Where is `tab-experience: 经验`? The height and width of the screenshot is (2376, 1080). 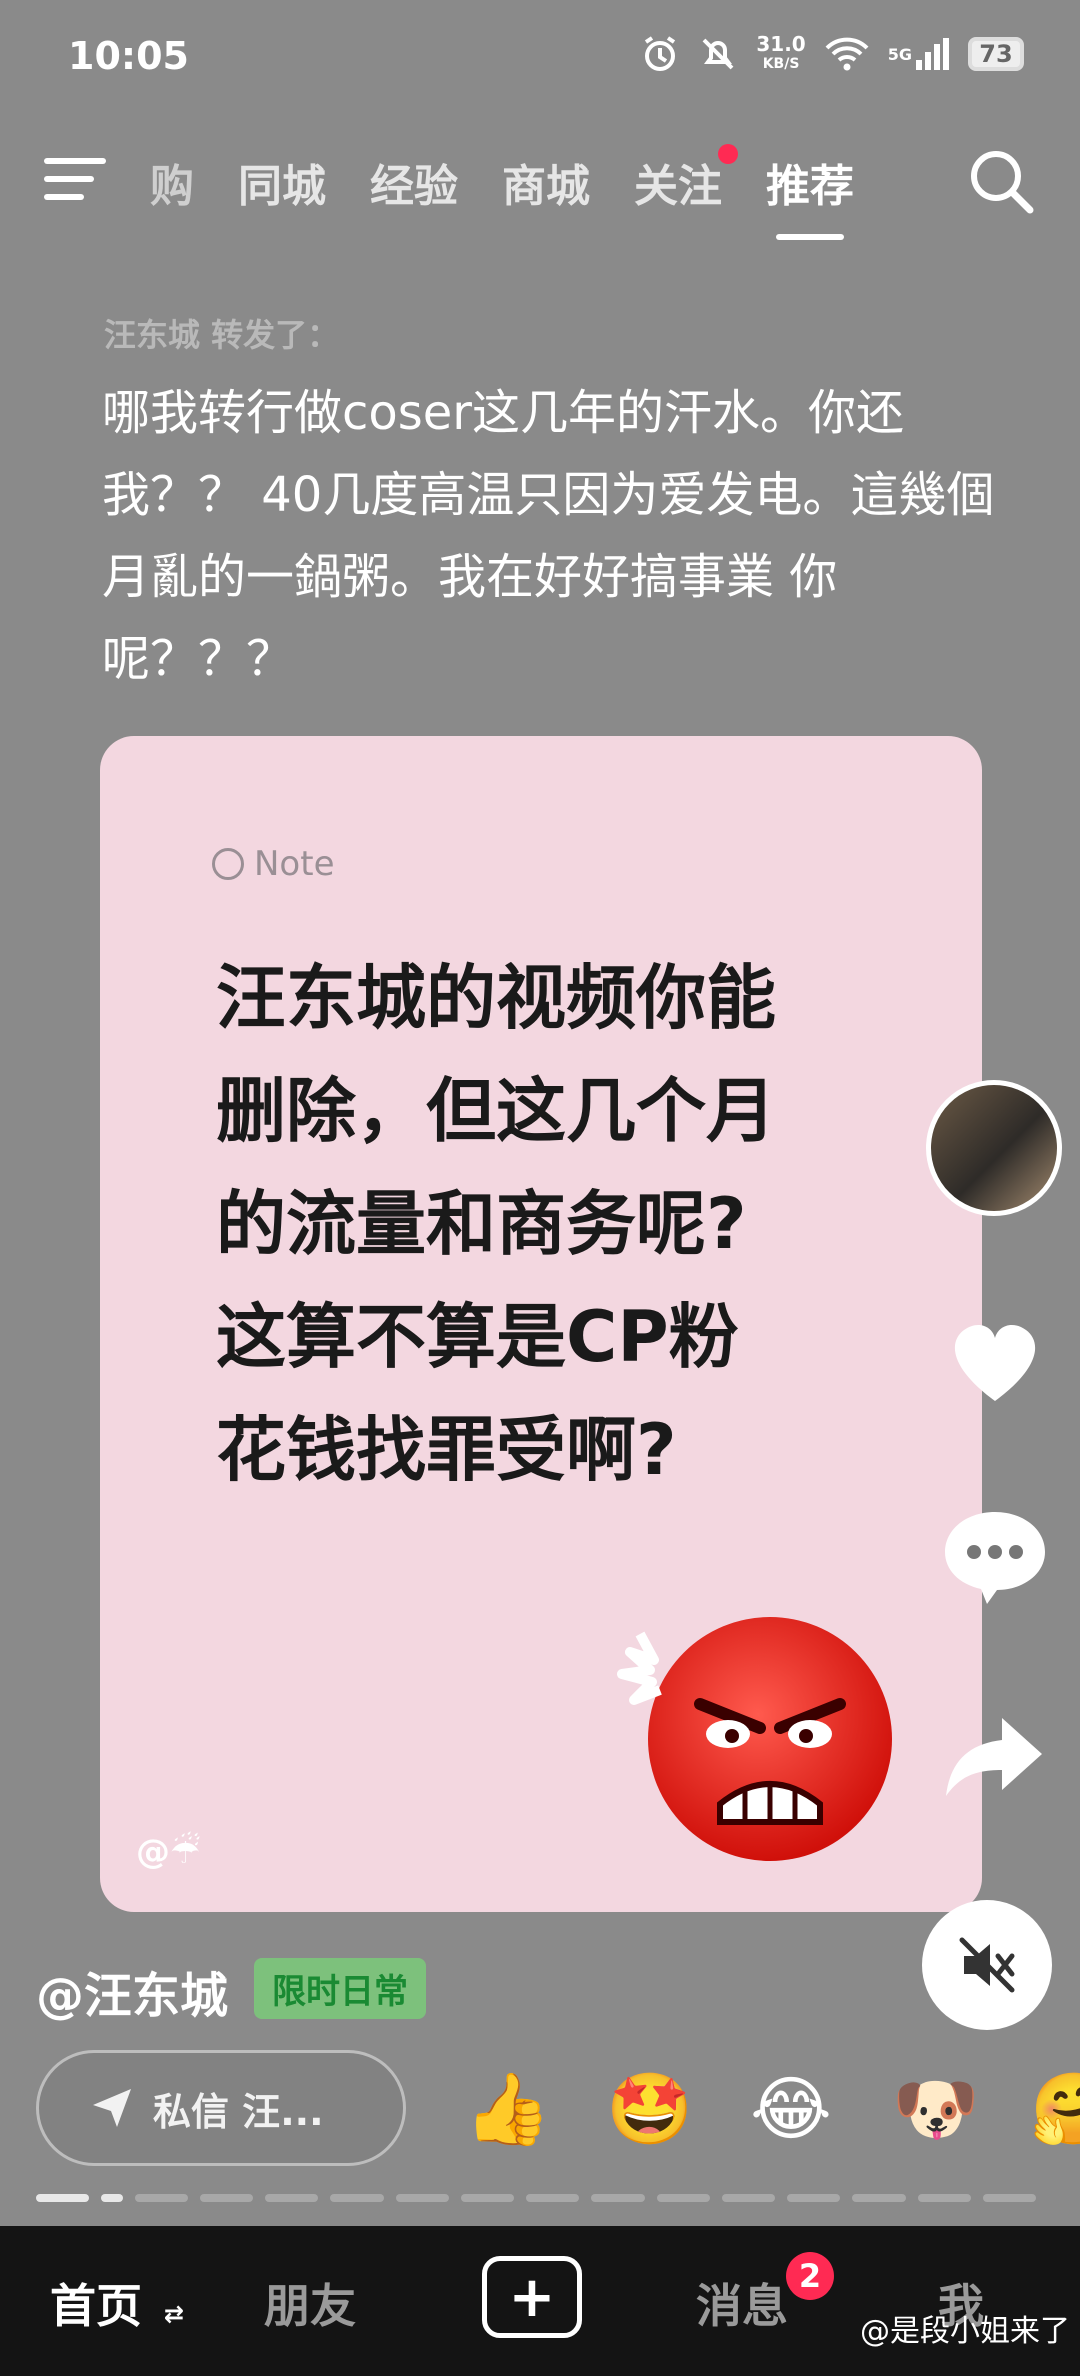
tab-experience: 经验 is located at coordinates (414, 182).